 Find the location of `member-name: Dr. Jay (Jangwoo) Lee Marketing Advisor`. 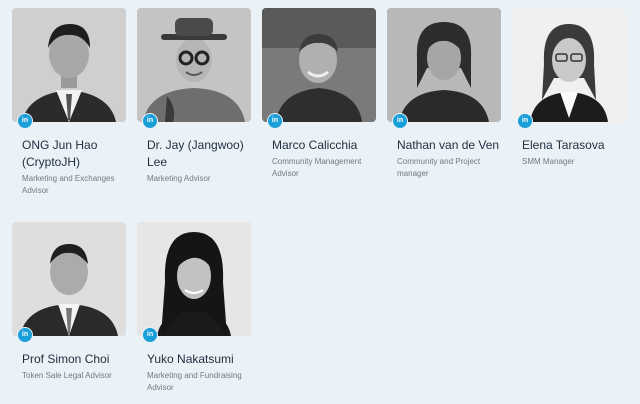

member-name: Dr. Jay (Jangwoo) Lee Marketing Advisor is located at coordinates (202, 161).